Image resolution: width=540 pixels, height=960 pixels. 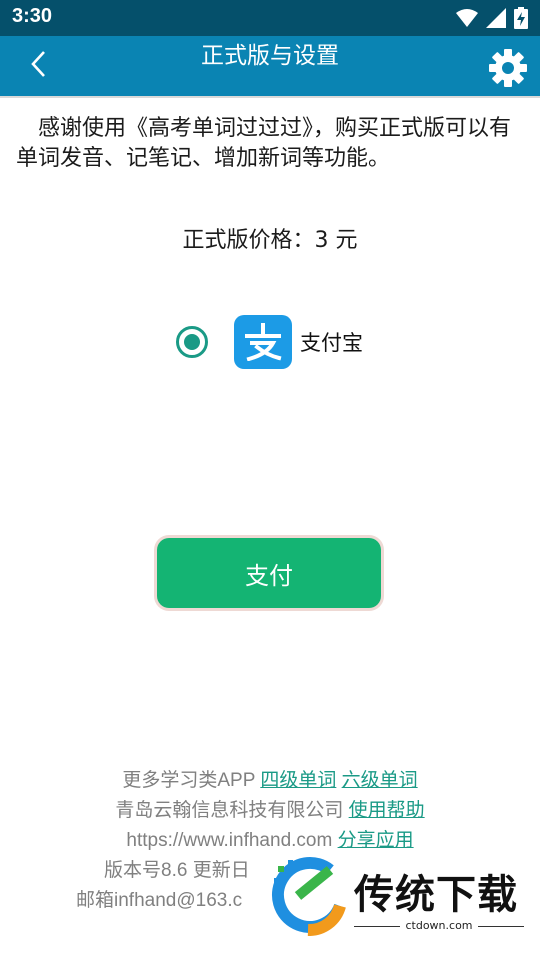 I want to click on link-cet6-words: 六级单词, so click(x=380, y=780).